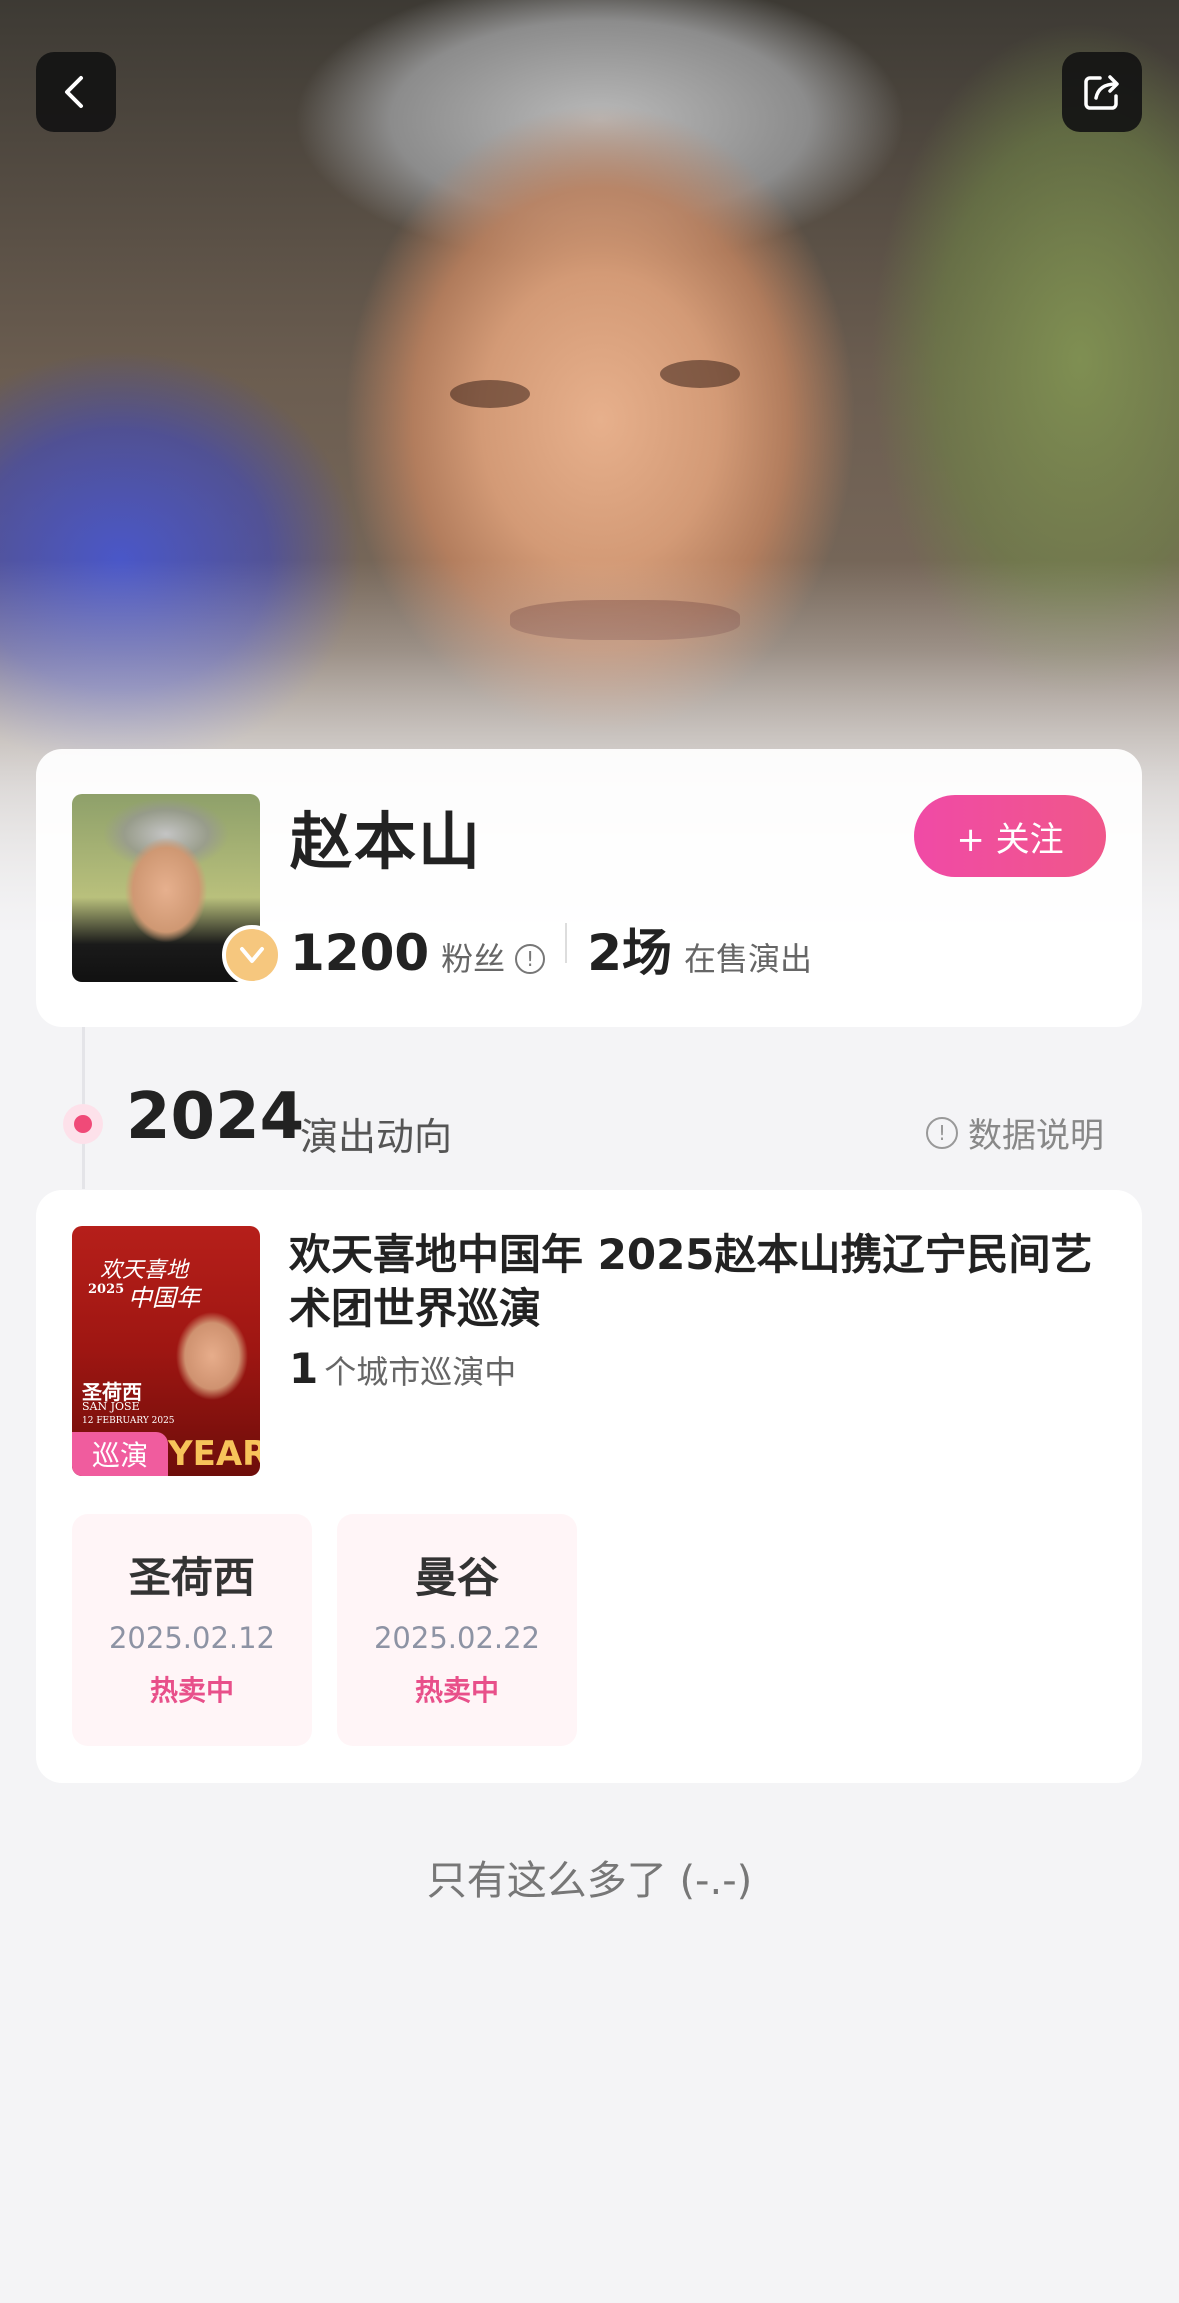 This screenshot has width=1179, height=2303. Describe the element at coordinates (1036, 1136) in the screenshot. I see `data-note-label: 数据说明` at that location.